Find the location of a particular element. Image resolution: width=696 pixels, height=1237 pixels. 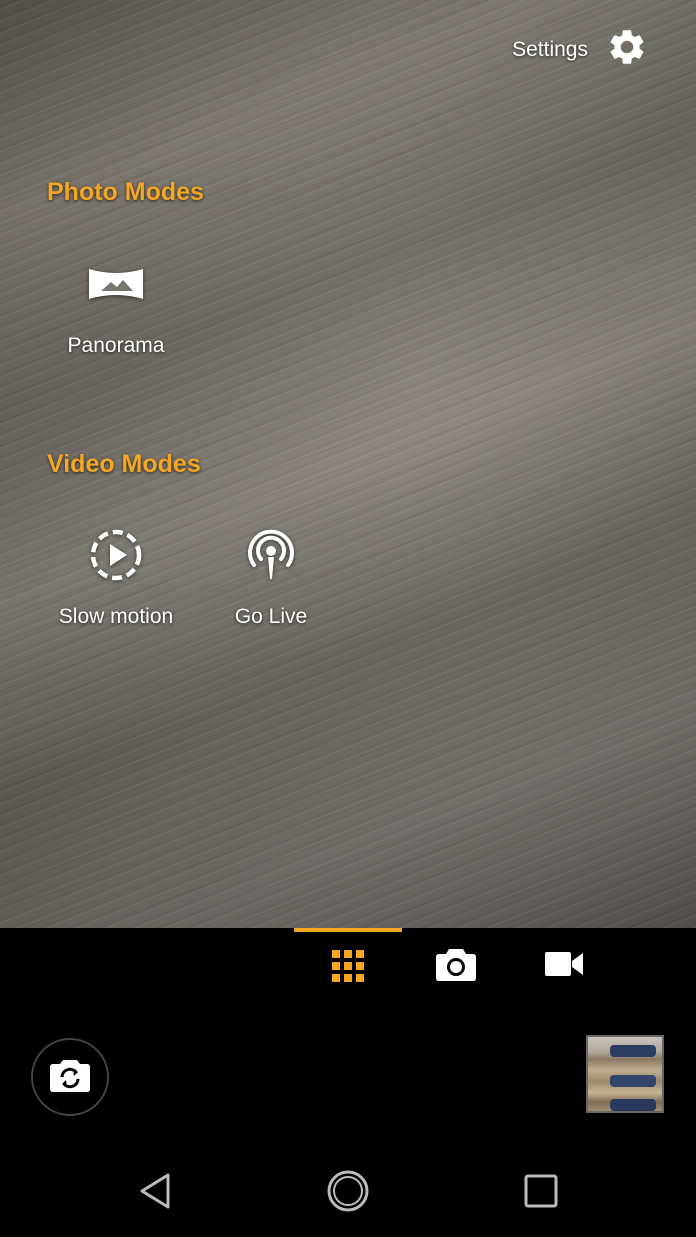

mode-slow-motion: Slow motion is located at coordinates (116, 578).